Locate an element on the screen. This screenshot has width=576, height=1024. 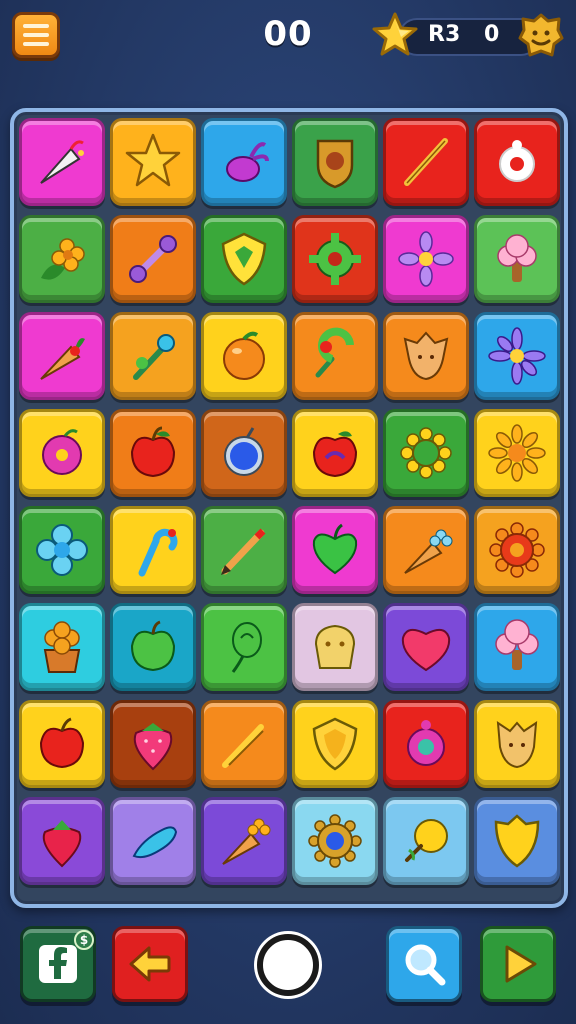
red-gear-icon is located at coordinates (517, 550).